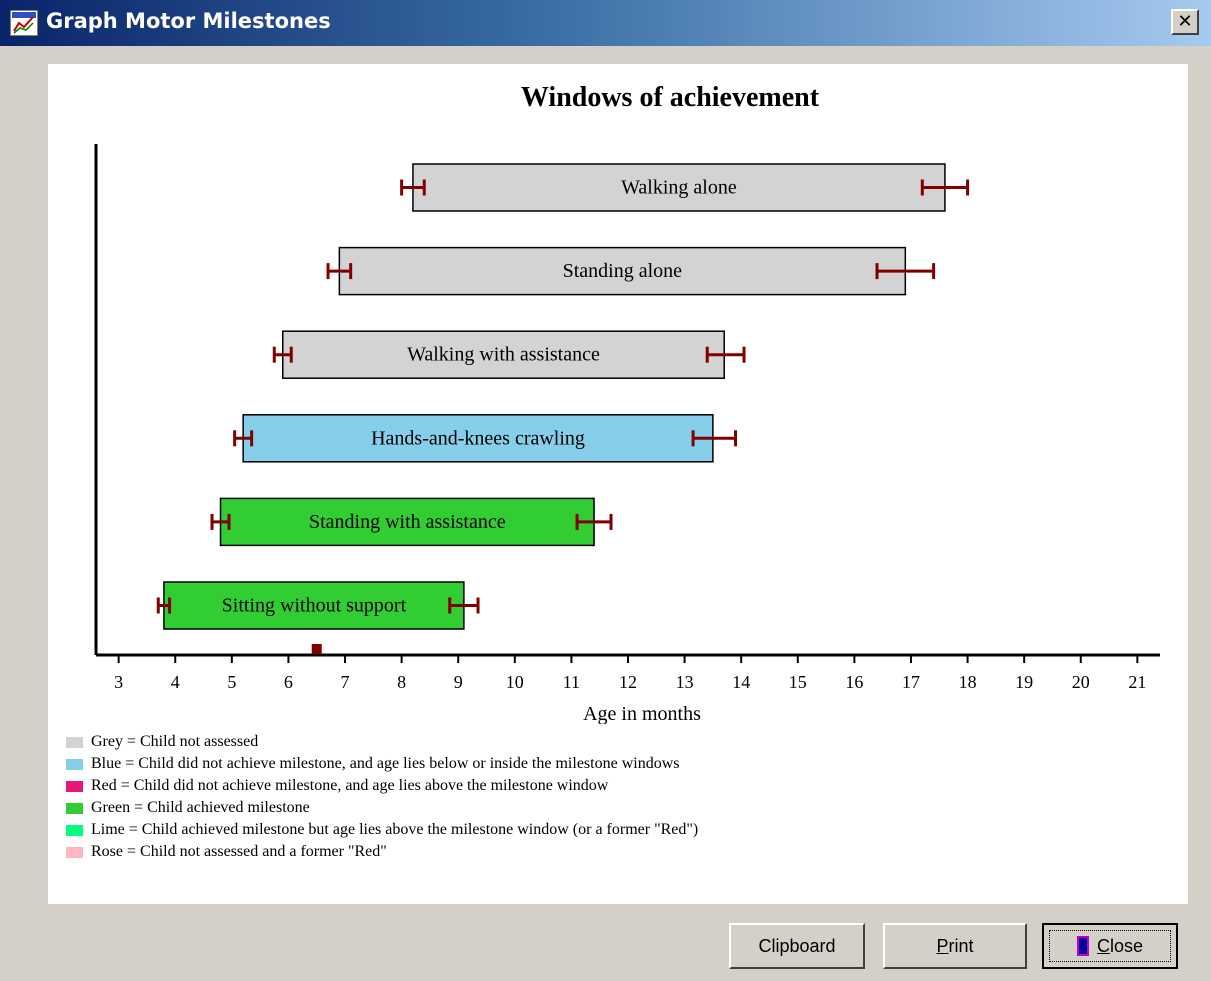 This screenshot has width=1211, height=981. I want to click on x-tick-label: 10, so click(515, 682).